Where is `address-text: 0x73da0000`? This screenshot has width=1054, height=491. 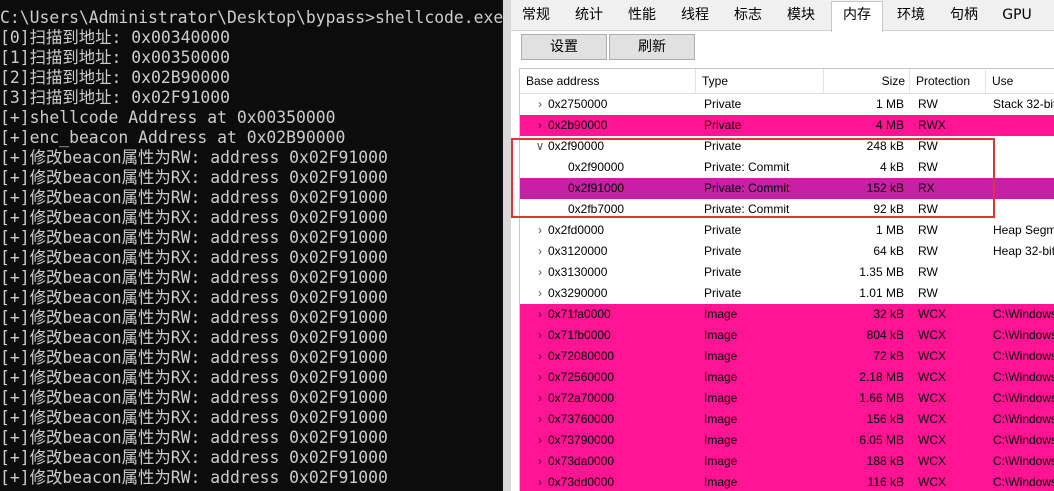 address-text: 0x73da0000 is located at coordinates (581, 461).